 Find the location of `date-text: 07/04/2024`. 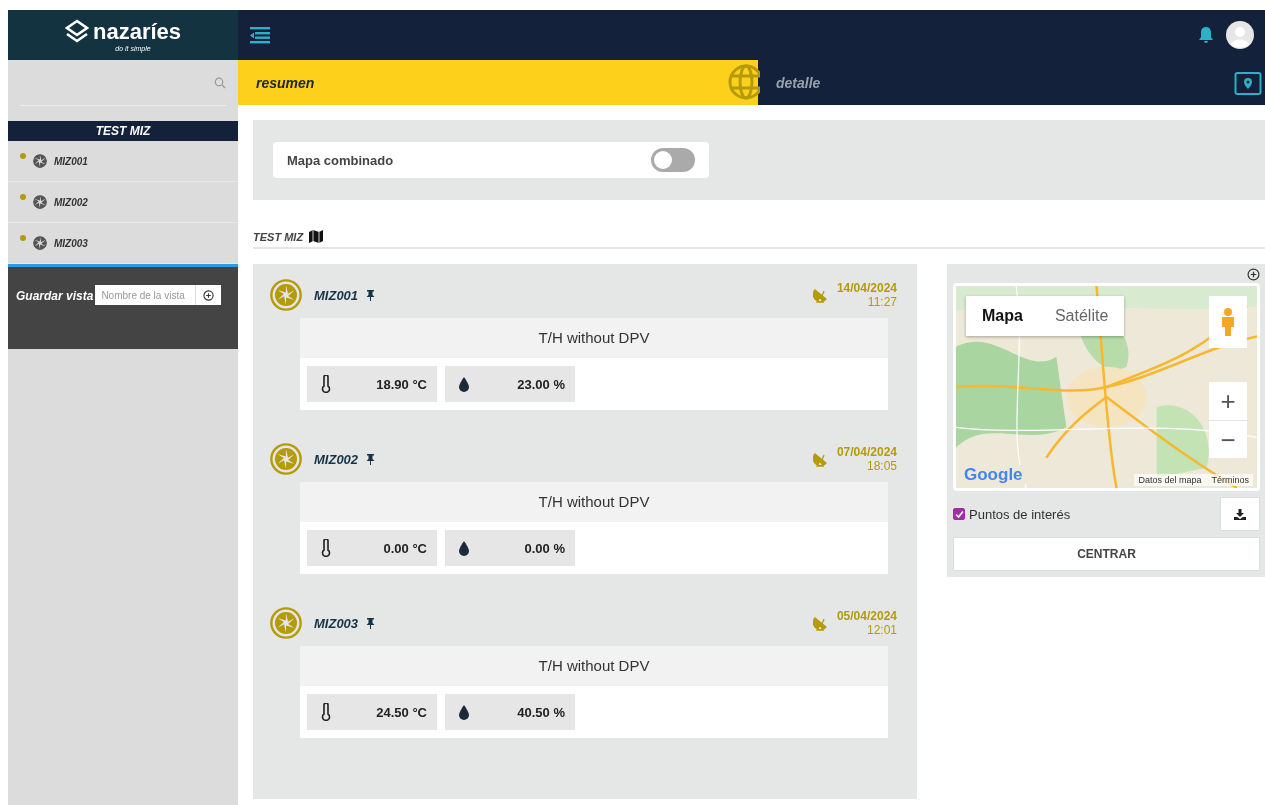

date-text: 07/04/2024 is located at coordinates (866, 452).